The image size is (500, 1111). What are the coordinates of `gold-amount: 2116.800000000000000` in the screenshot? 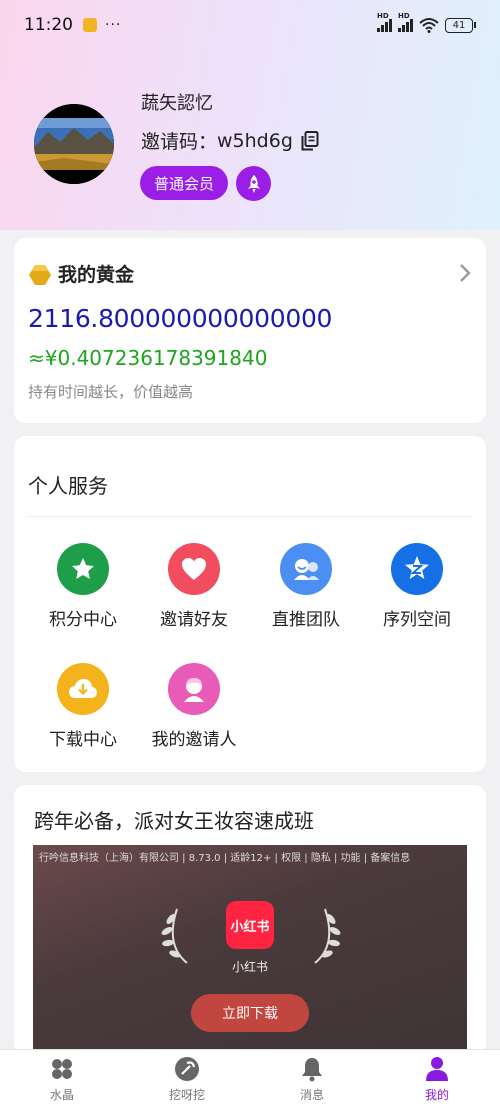 It's located at (180, 318).